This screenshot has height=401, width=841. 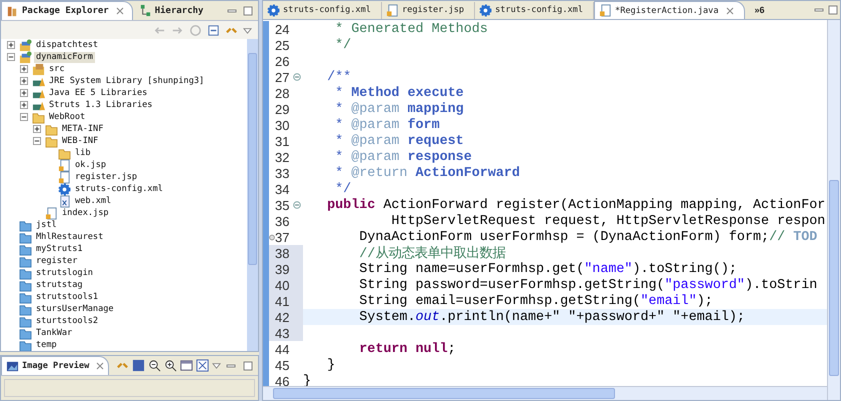 I want to click on tree-item: struts-config.xml, so click(x=119, y=189).